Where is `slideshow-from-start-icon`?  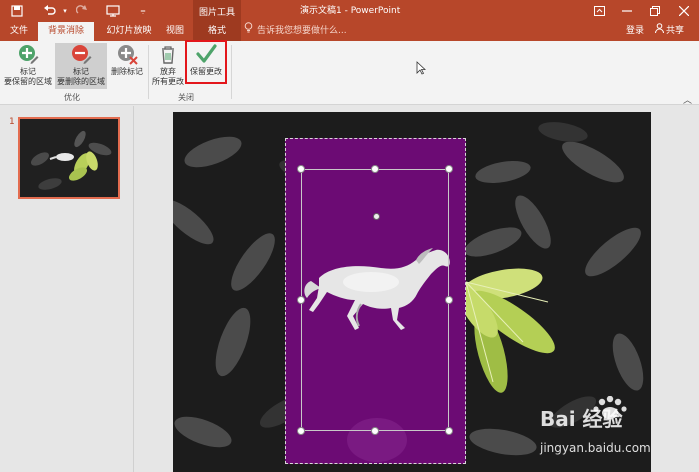
slideshow-from-start-icon is located at coordinates (113, 11).